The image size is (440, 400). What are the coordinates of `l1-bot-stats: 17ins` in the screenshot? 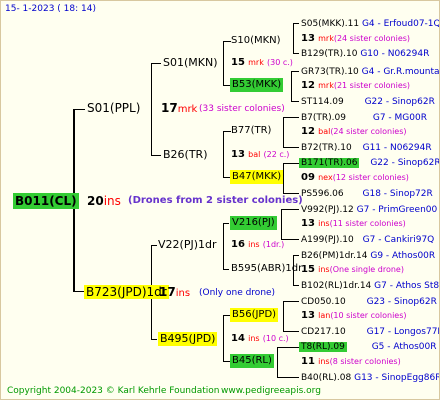 It's located at (174, 293).